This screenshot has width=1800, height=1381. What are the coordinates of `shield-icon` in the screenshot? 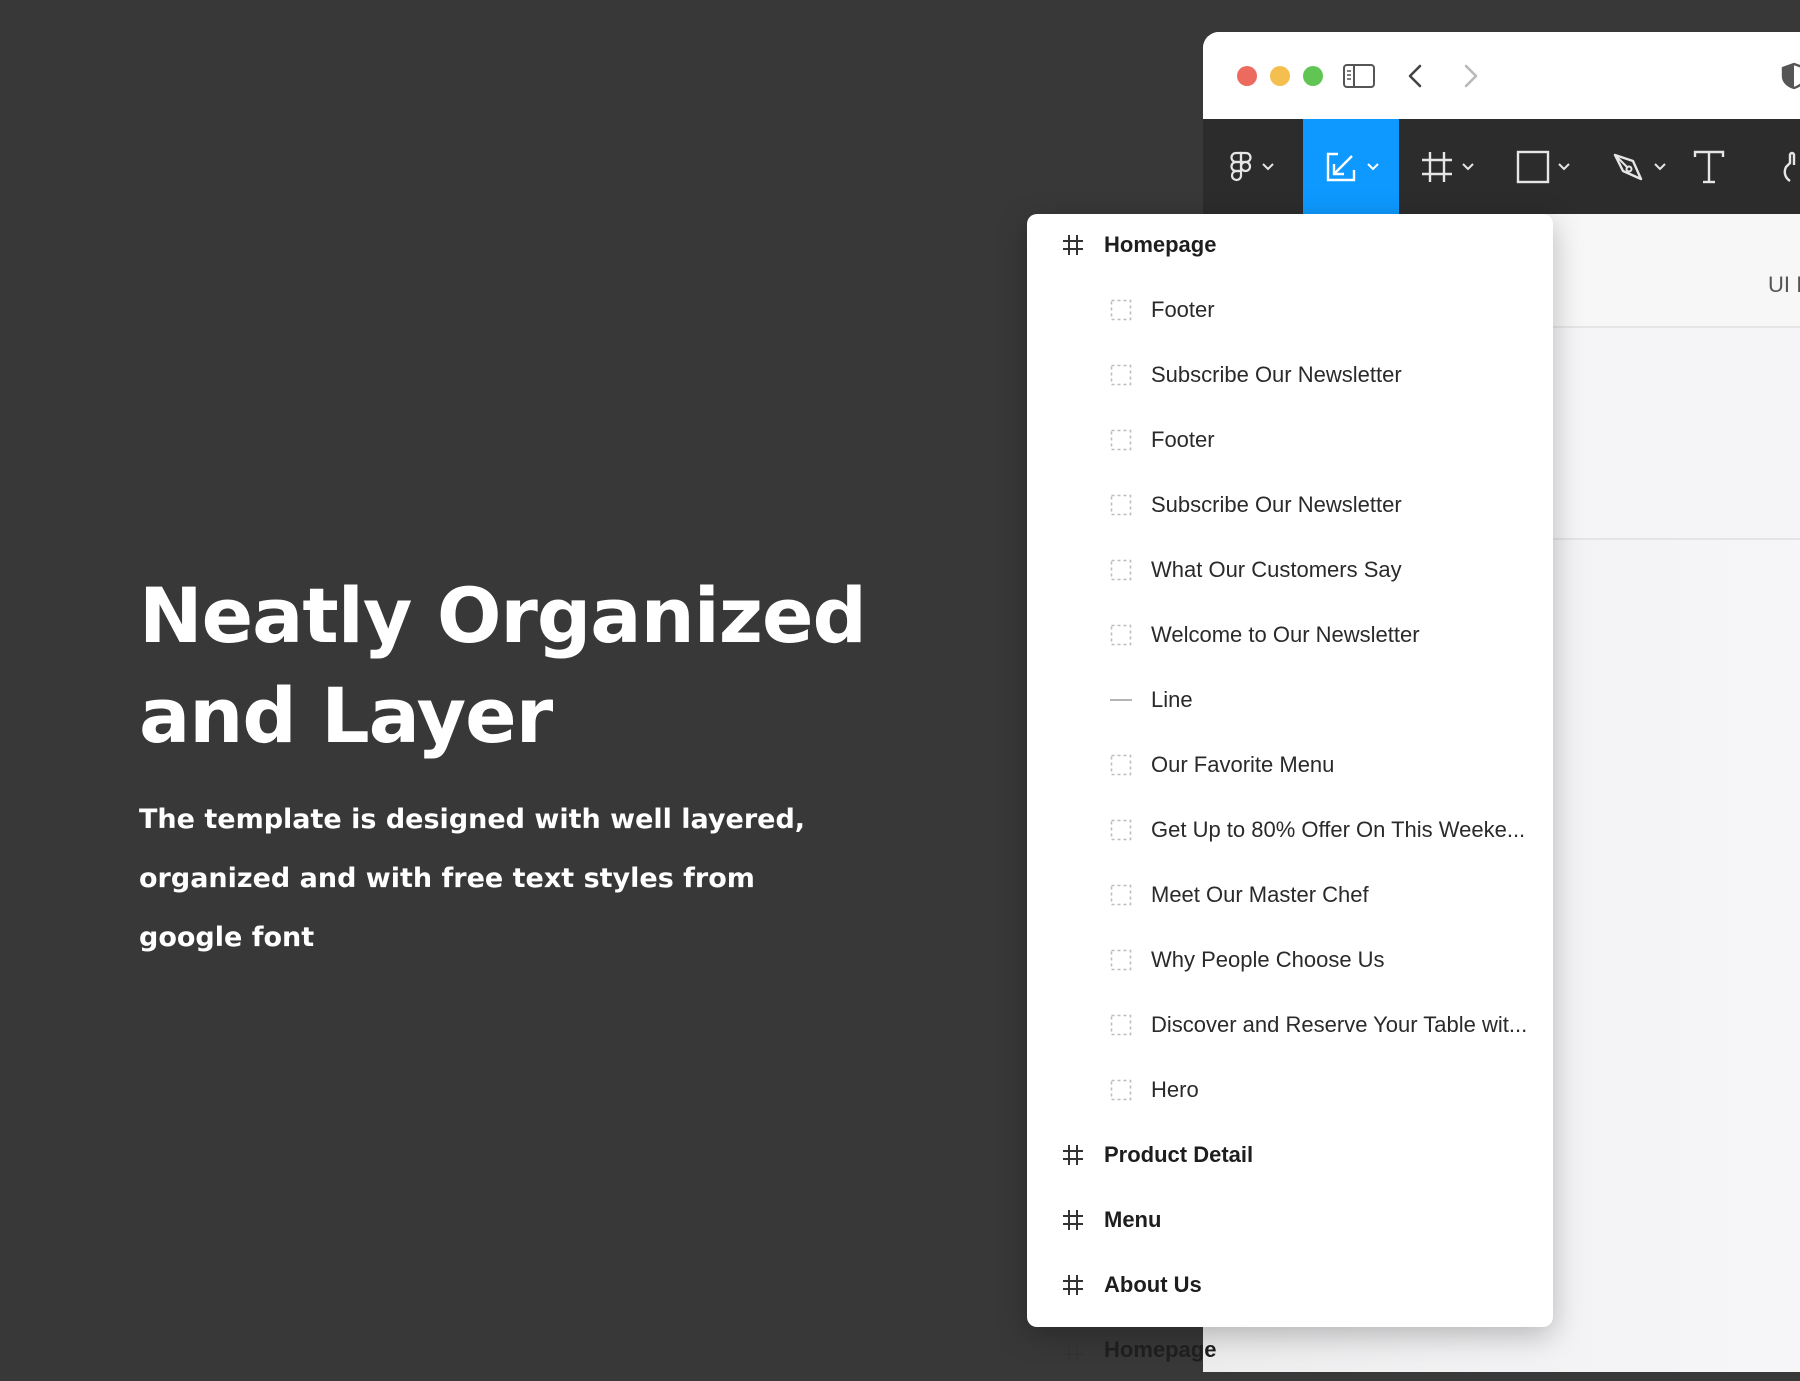 It's located at (1788, 76).